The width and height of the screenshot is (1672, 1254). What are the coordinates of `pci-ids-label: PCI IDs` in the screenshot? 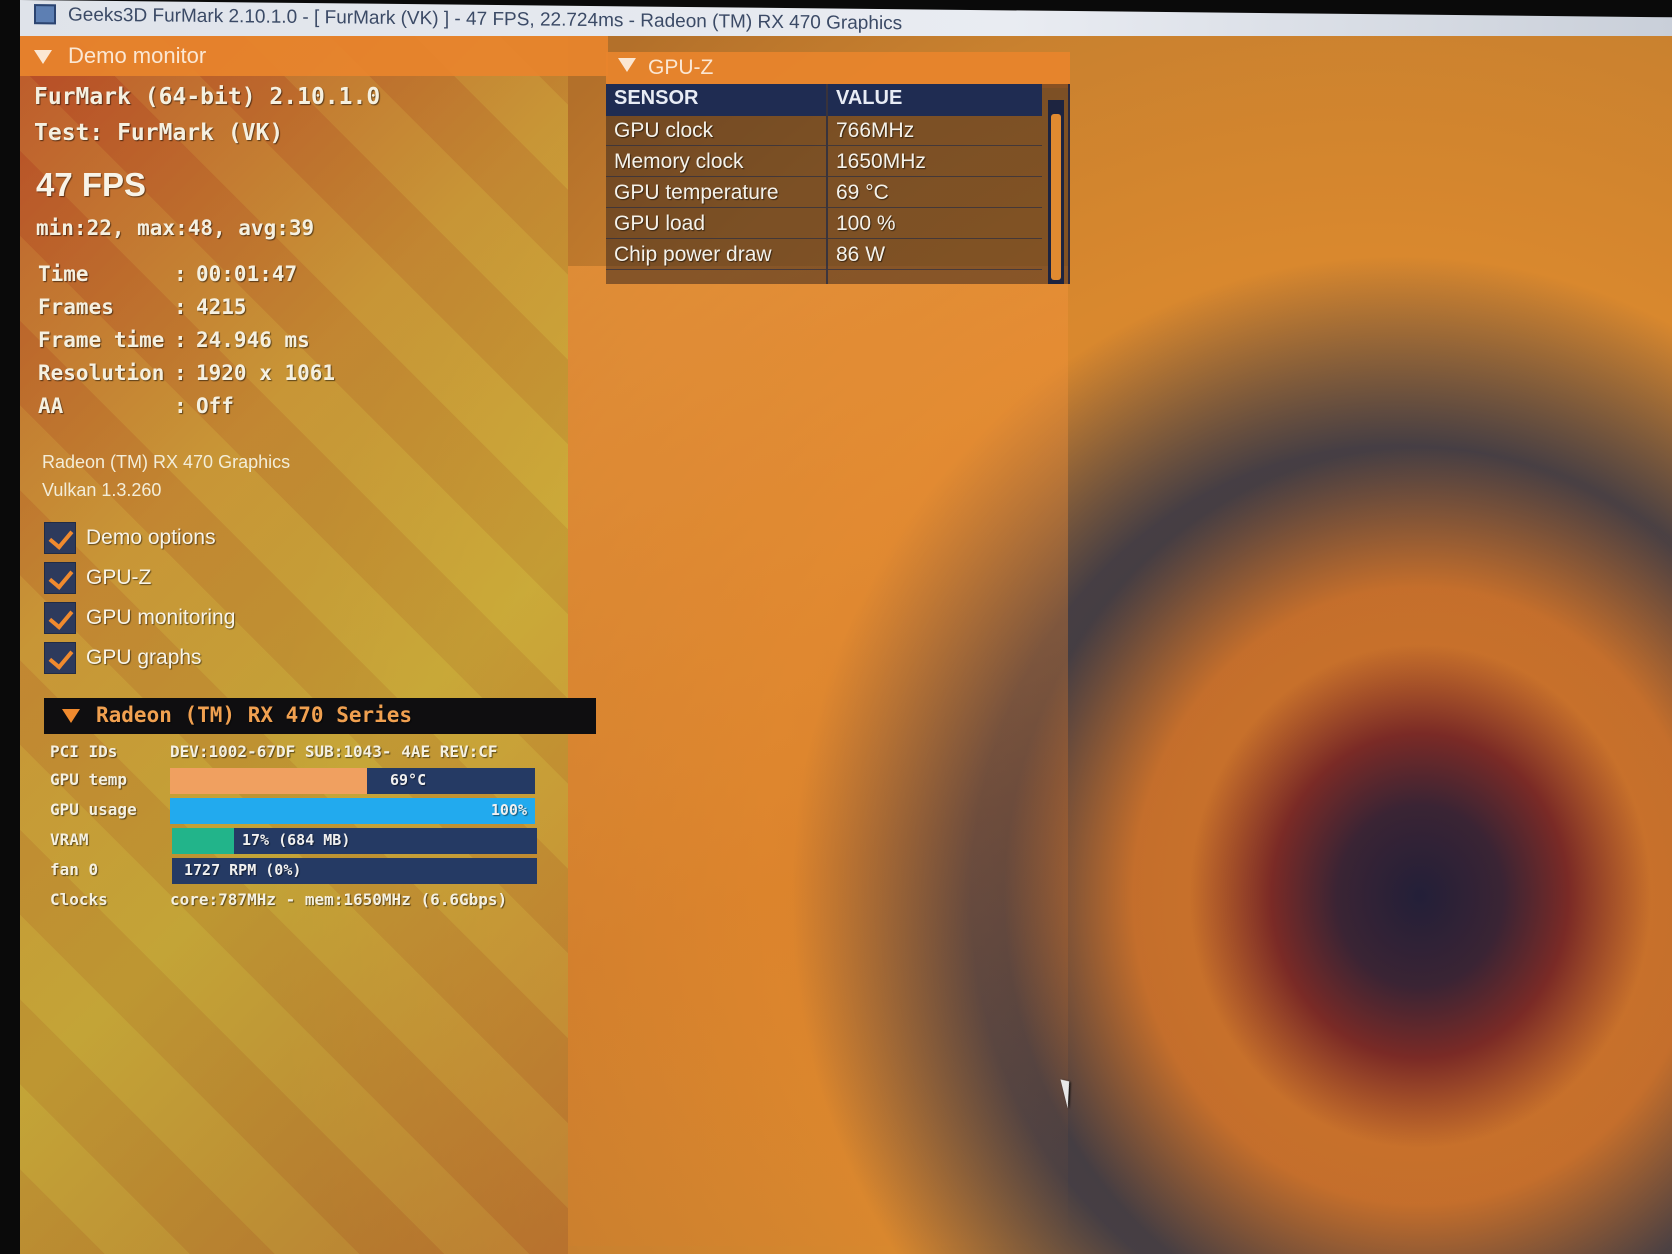 It's located at (84, 751).